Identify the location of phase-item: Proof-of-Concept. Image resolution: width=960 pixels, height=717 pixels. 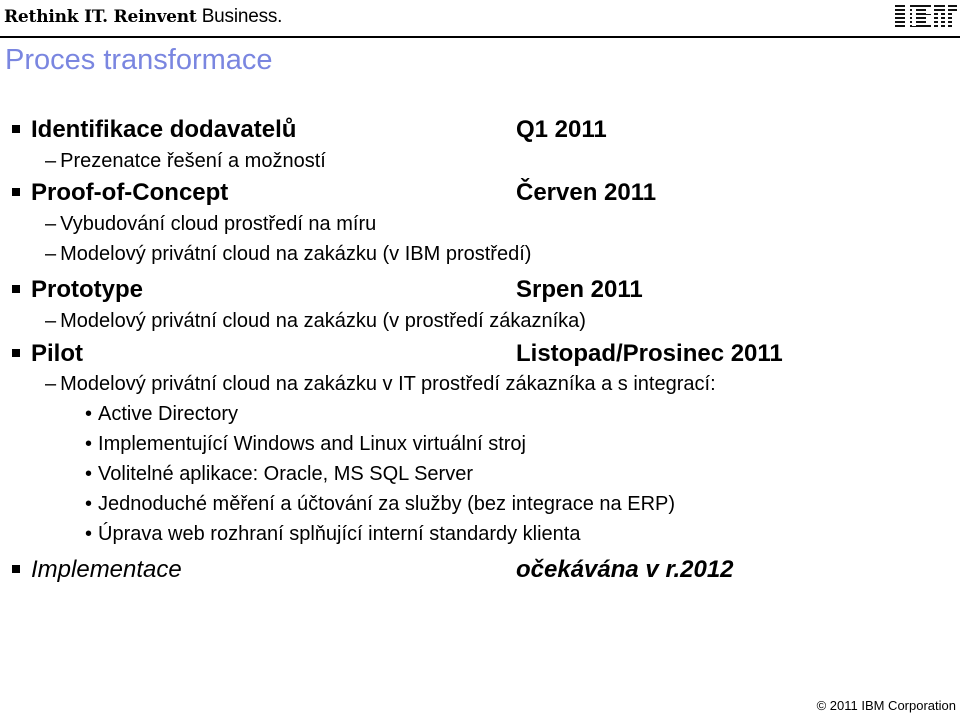
(120, 193).